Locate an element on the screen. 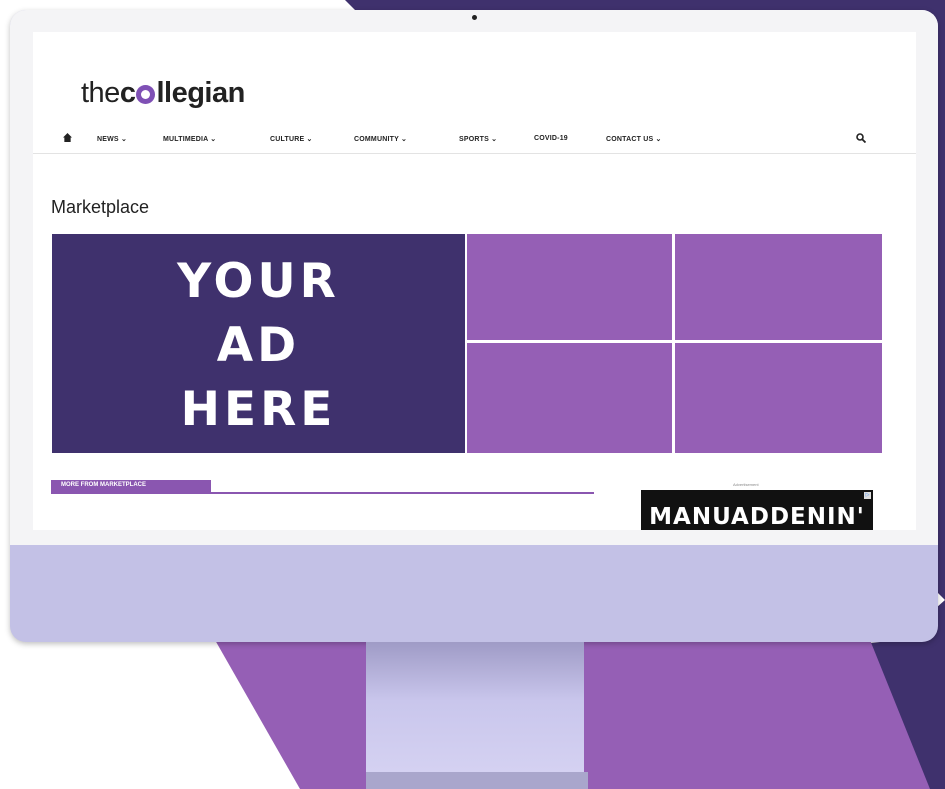 This screenshot has height=789, width=945. ad-placeholder-main: YOUR AD HERE is located at coordinates (258, 343).